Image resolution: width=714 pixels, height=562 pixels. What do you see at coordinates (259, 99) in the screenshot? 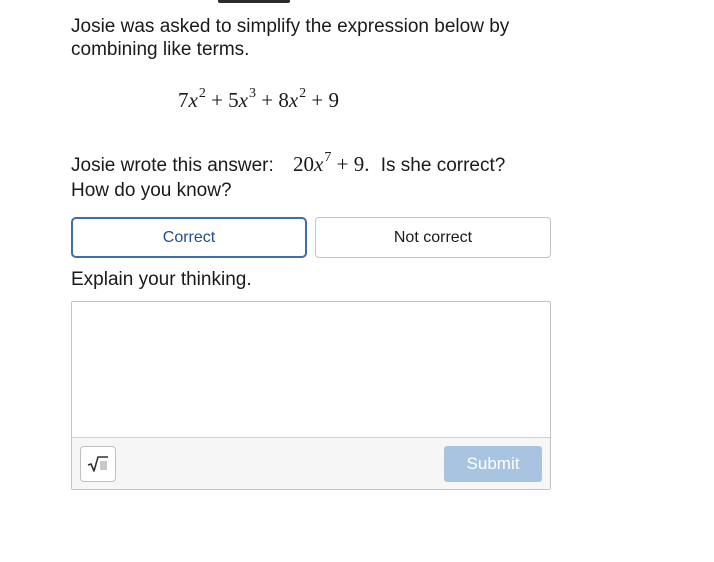
I see `given-expression: 7x2 + 5x3 + 8x2 + 9` at bounding box center [259, 99].